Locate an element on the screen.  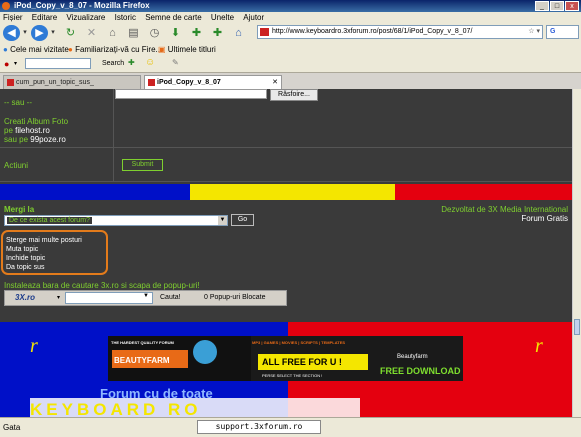
history-icon: ◷ is located at coordinates (154, 33).